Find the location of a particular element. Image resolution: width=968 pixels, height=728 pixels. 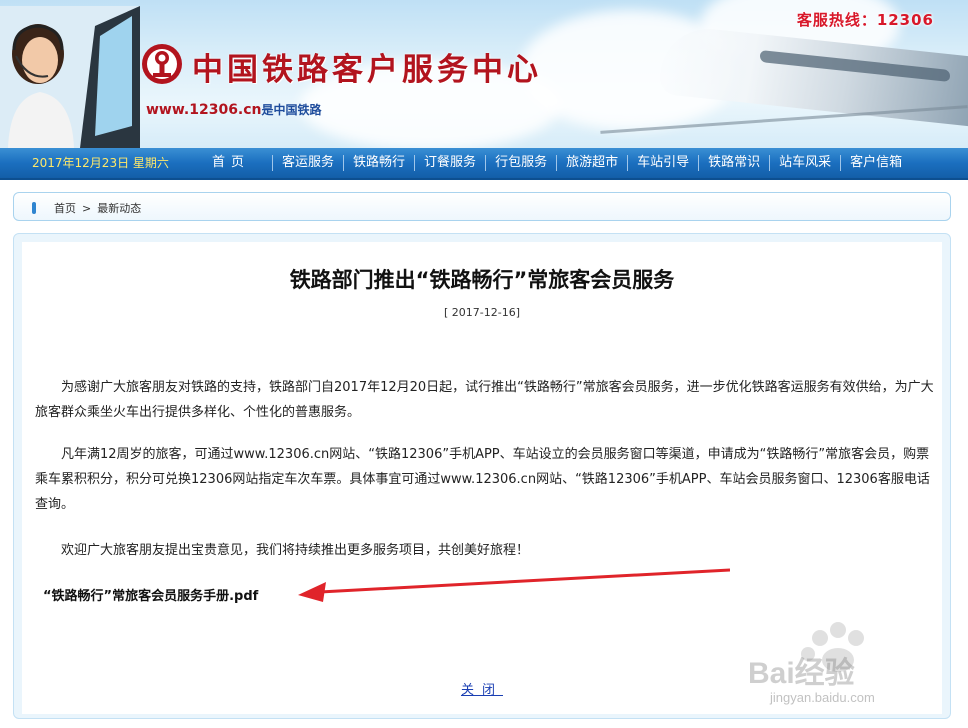

nav-item-meal-ordering: 订餐服务 is located at coordinates (450, 163).